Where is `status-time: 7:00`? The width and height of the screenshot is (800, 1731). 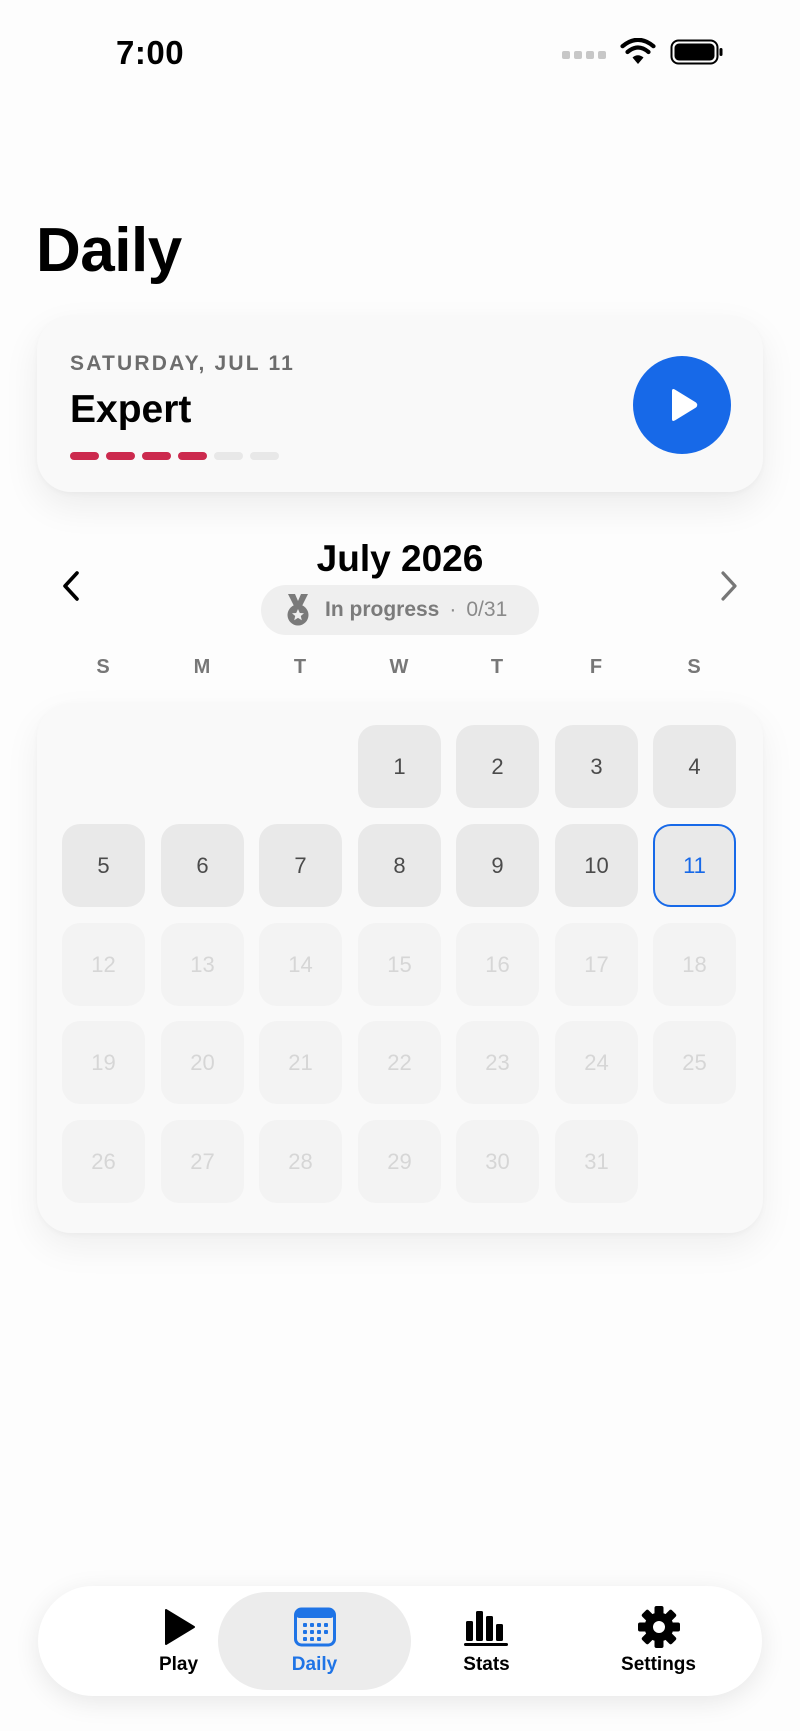
status-time: 7:00 is located at coordinates (150, 52).